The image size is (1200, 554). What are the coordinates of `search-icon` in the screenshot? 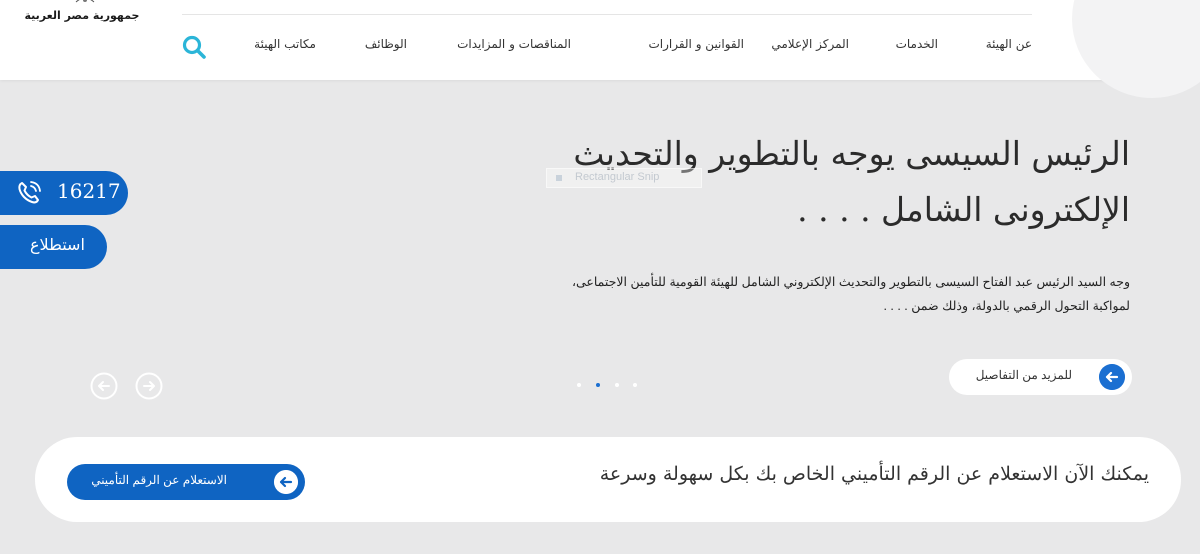 It's located at (194, 47).